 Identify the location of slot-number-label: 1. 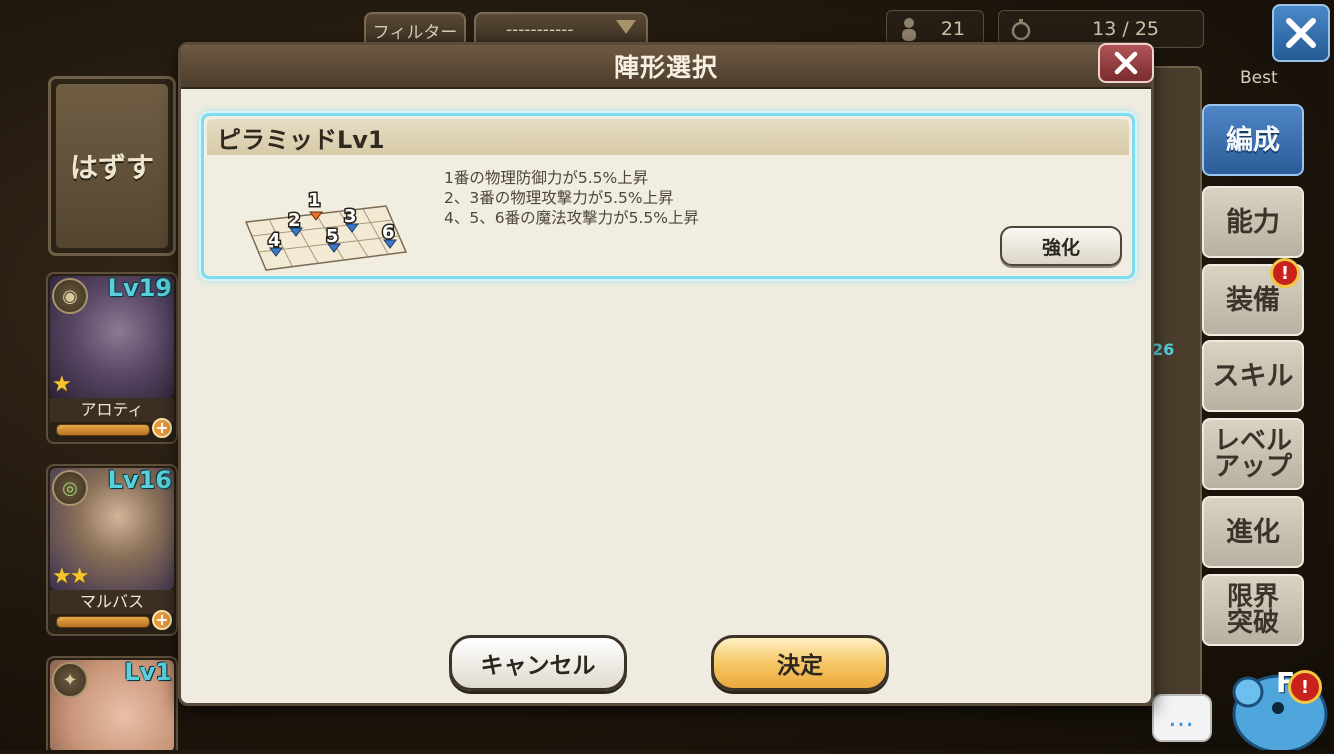
(314, 200).